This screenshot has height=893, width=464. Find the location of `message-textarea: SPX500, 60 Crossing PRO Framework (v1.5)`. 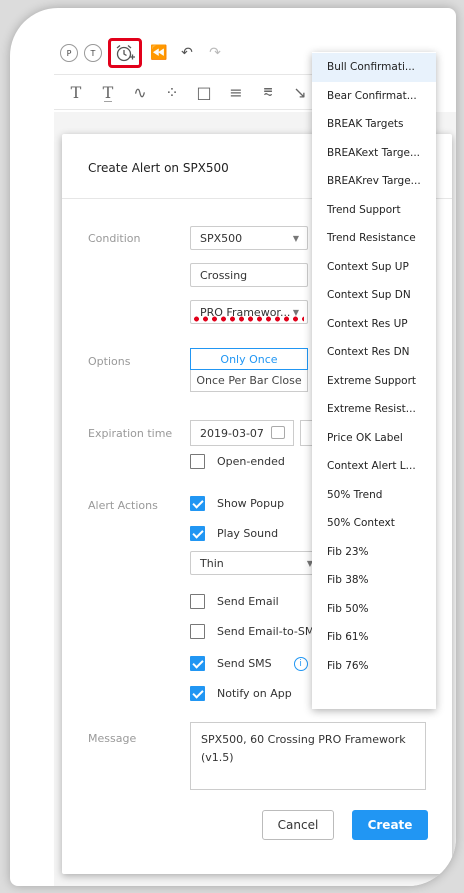

message-textarea: SPX500, 60 Crossing PRO Framework (v1.5) is located at coordinates (308, 756).